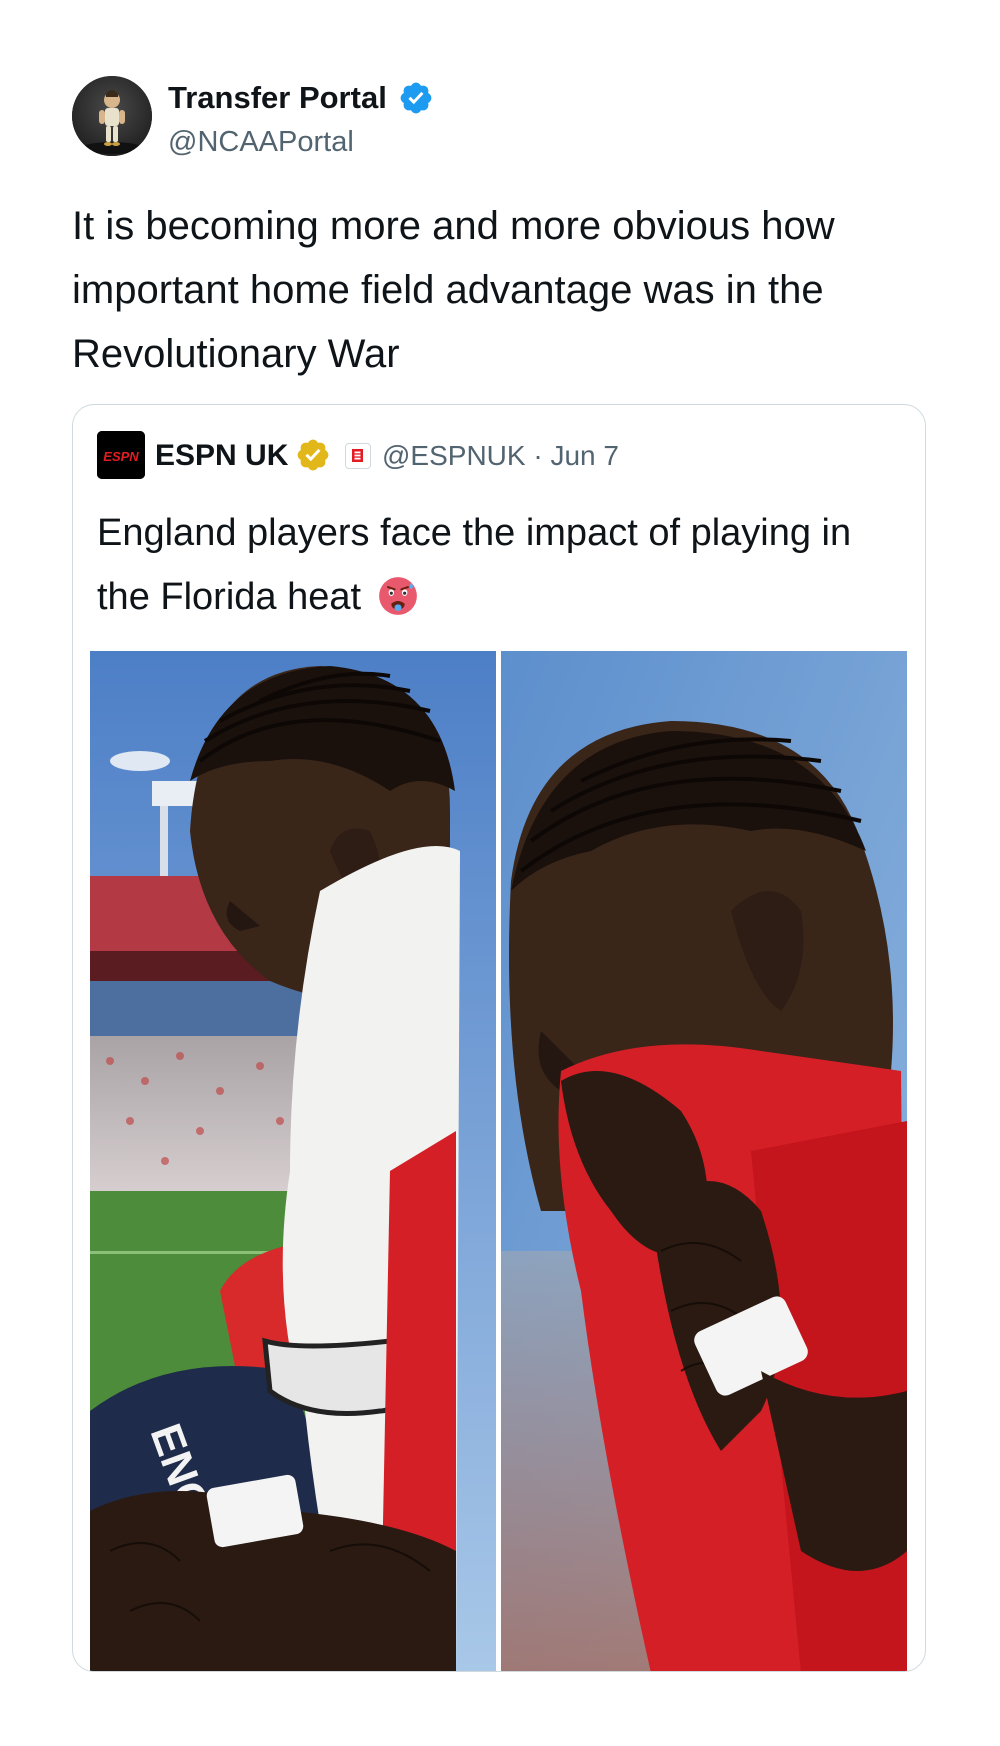 The width and height of the screenshot is (1000, 1746). What do you see at coordinates (313, 455) in the screenshot?
I see `gold-verified-badge-icon` at bounding box center [313, 455].